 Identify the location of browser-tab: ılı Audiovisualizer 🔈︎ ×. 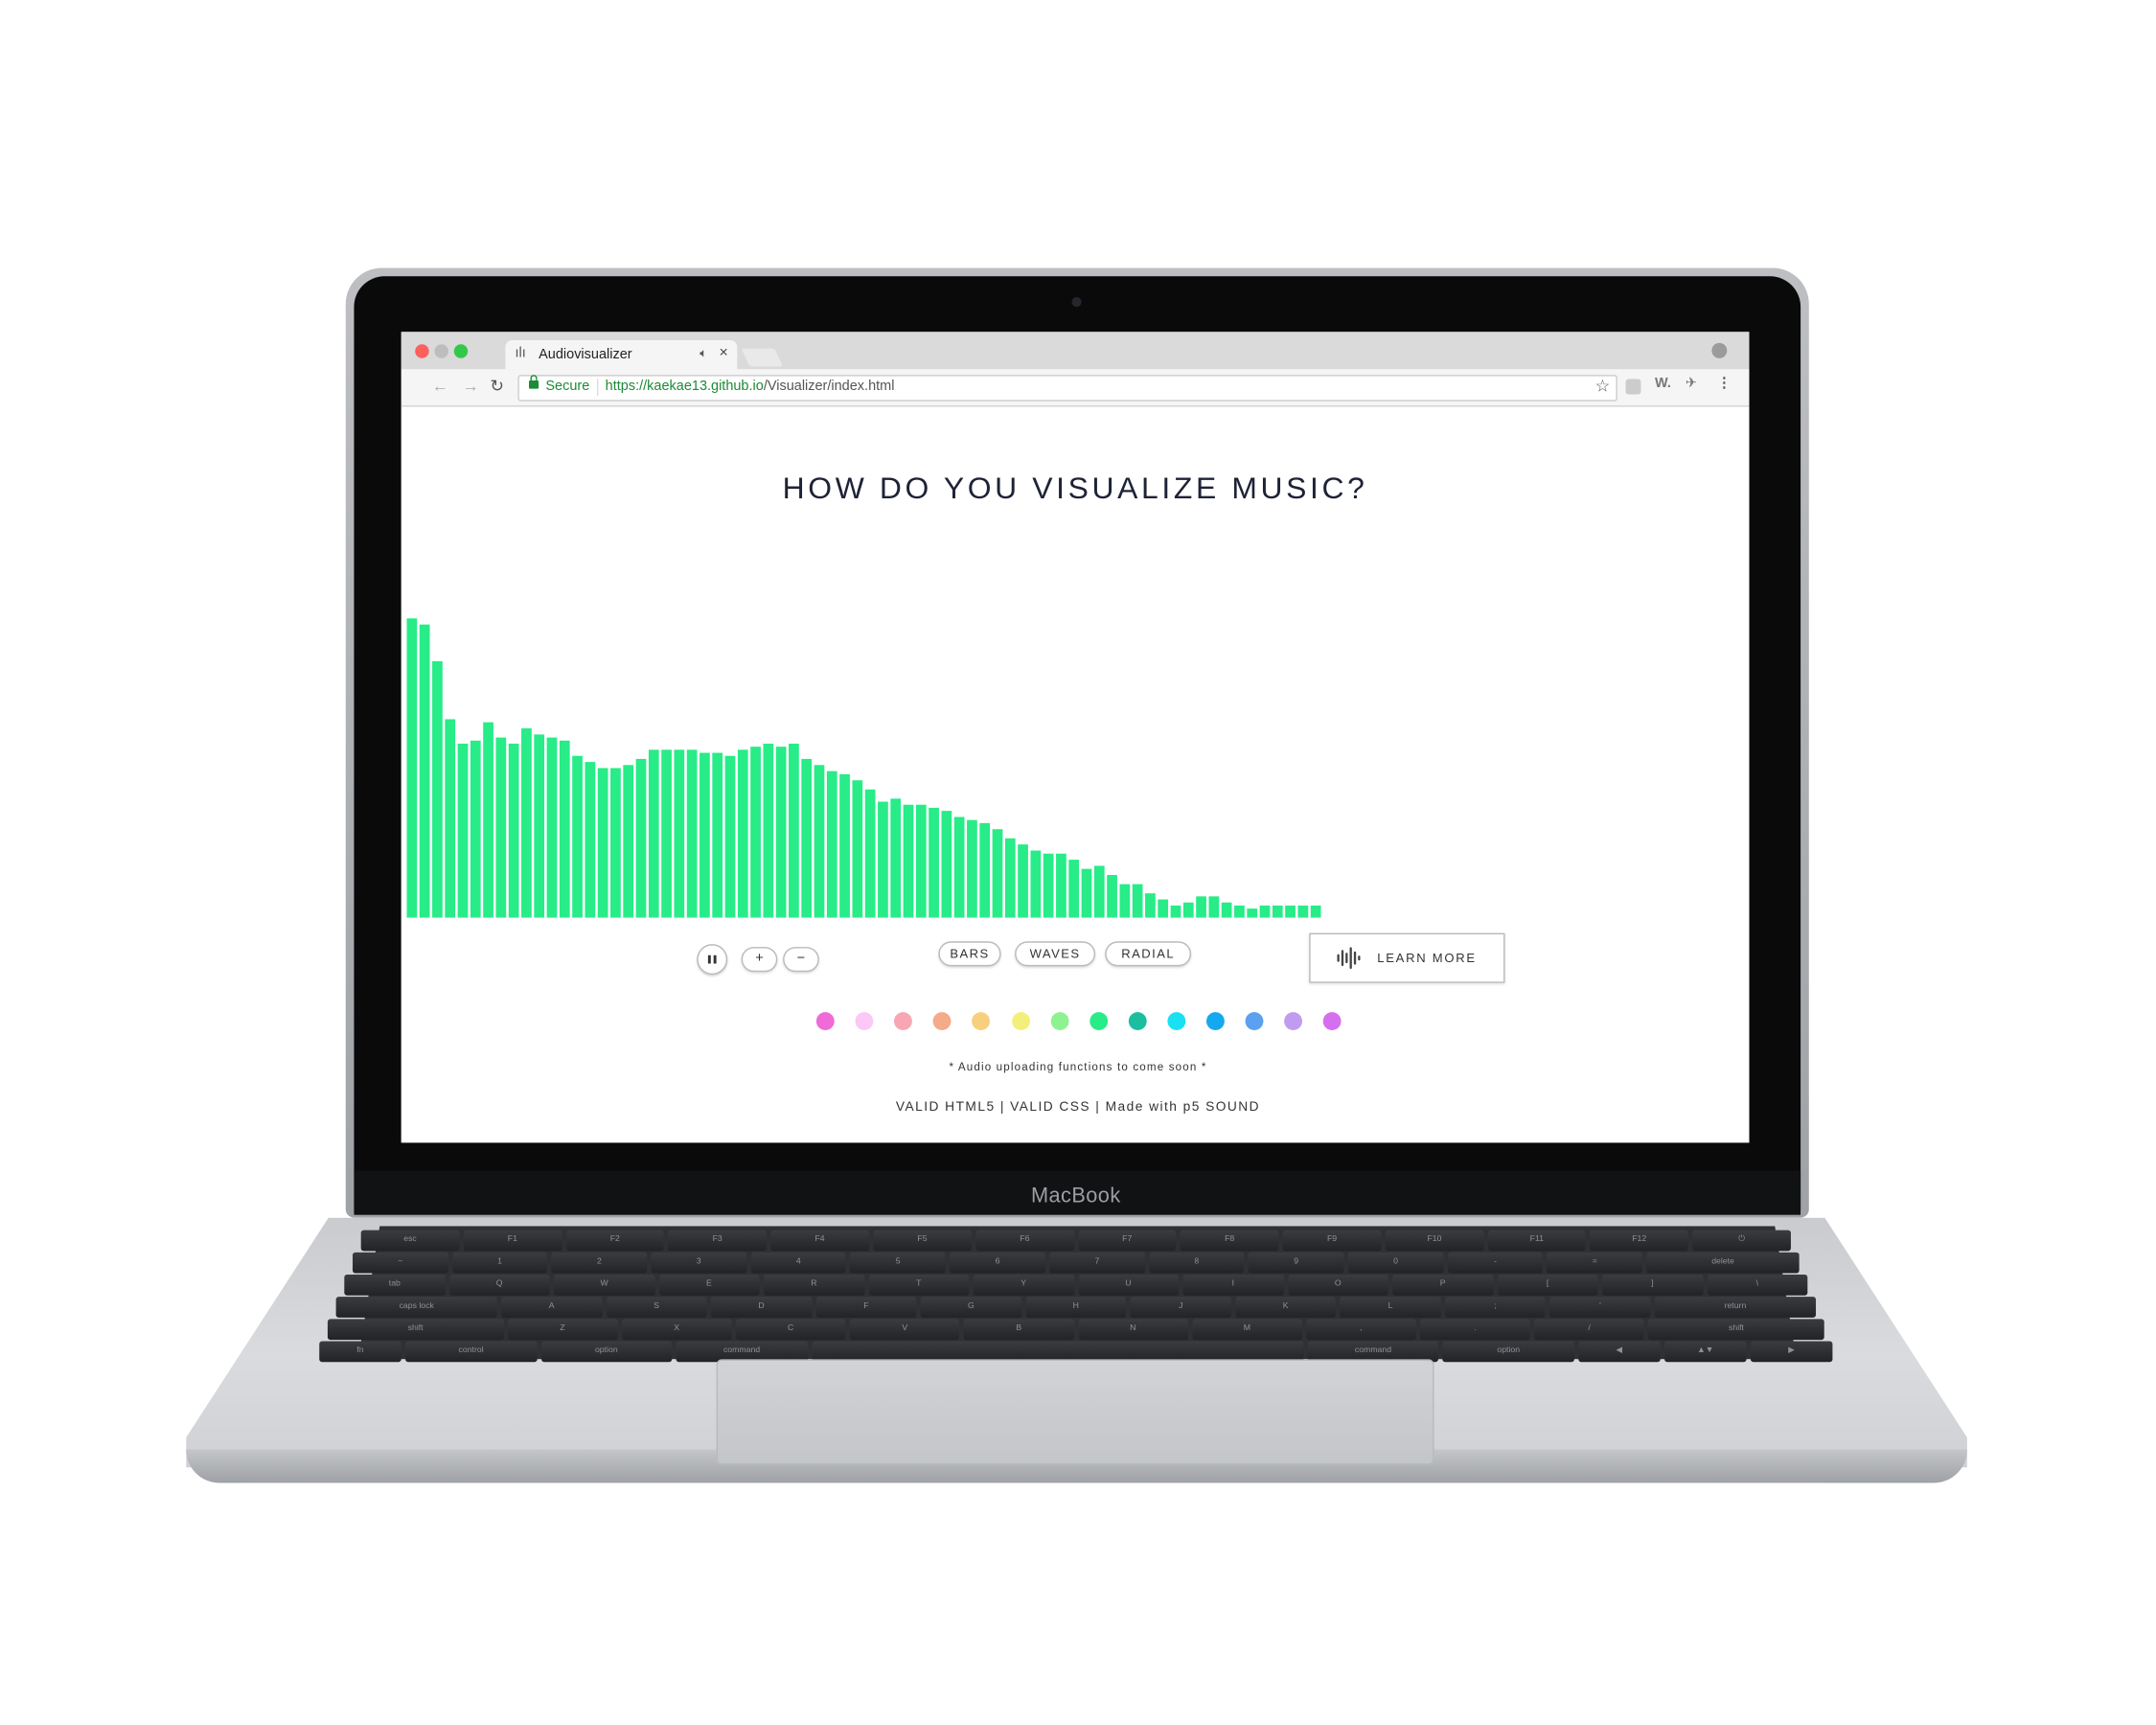
(621, 354).